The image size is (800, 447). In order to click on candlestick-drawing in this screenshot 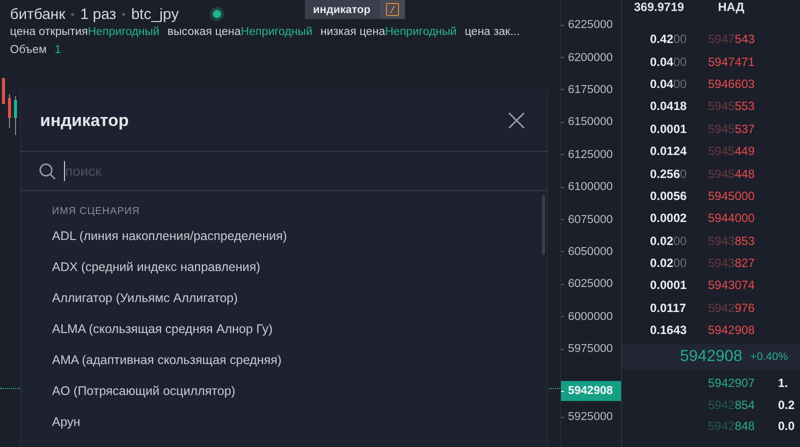, I will do `click(11, 107)`.